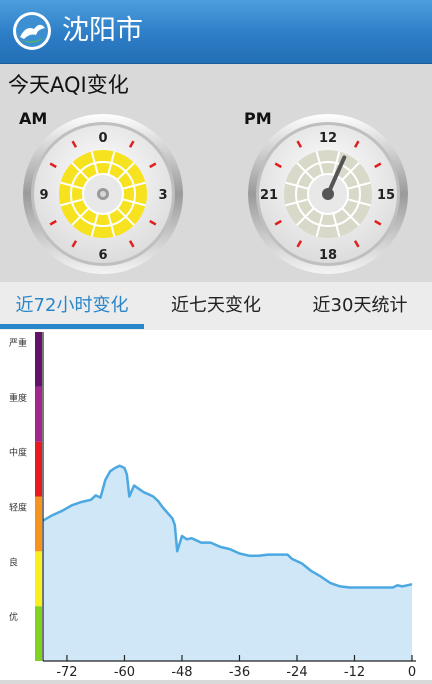  Describe the element at coordinates (162, 195) in the screenshot. I see `am-tick-3: 3` at that location.